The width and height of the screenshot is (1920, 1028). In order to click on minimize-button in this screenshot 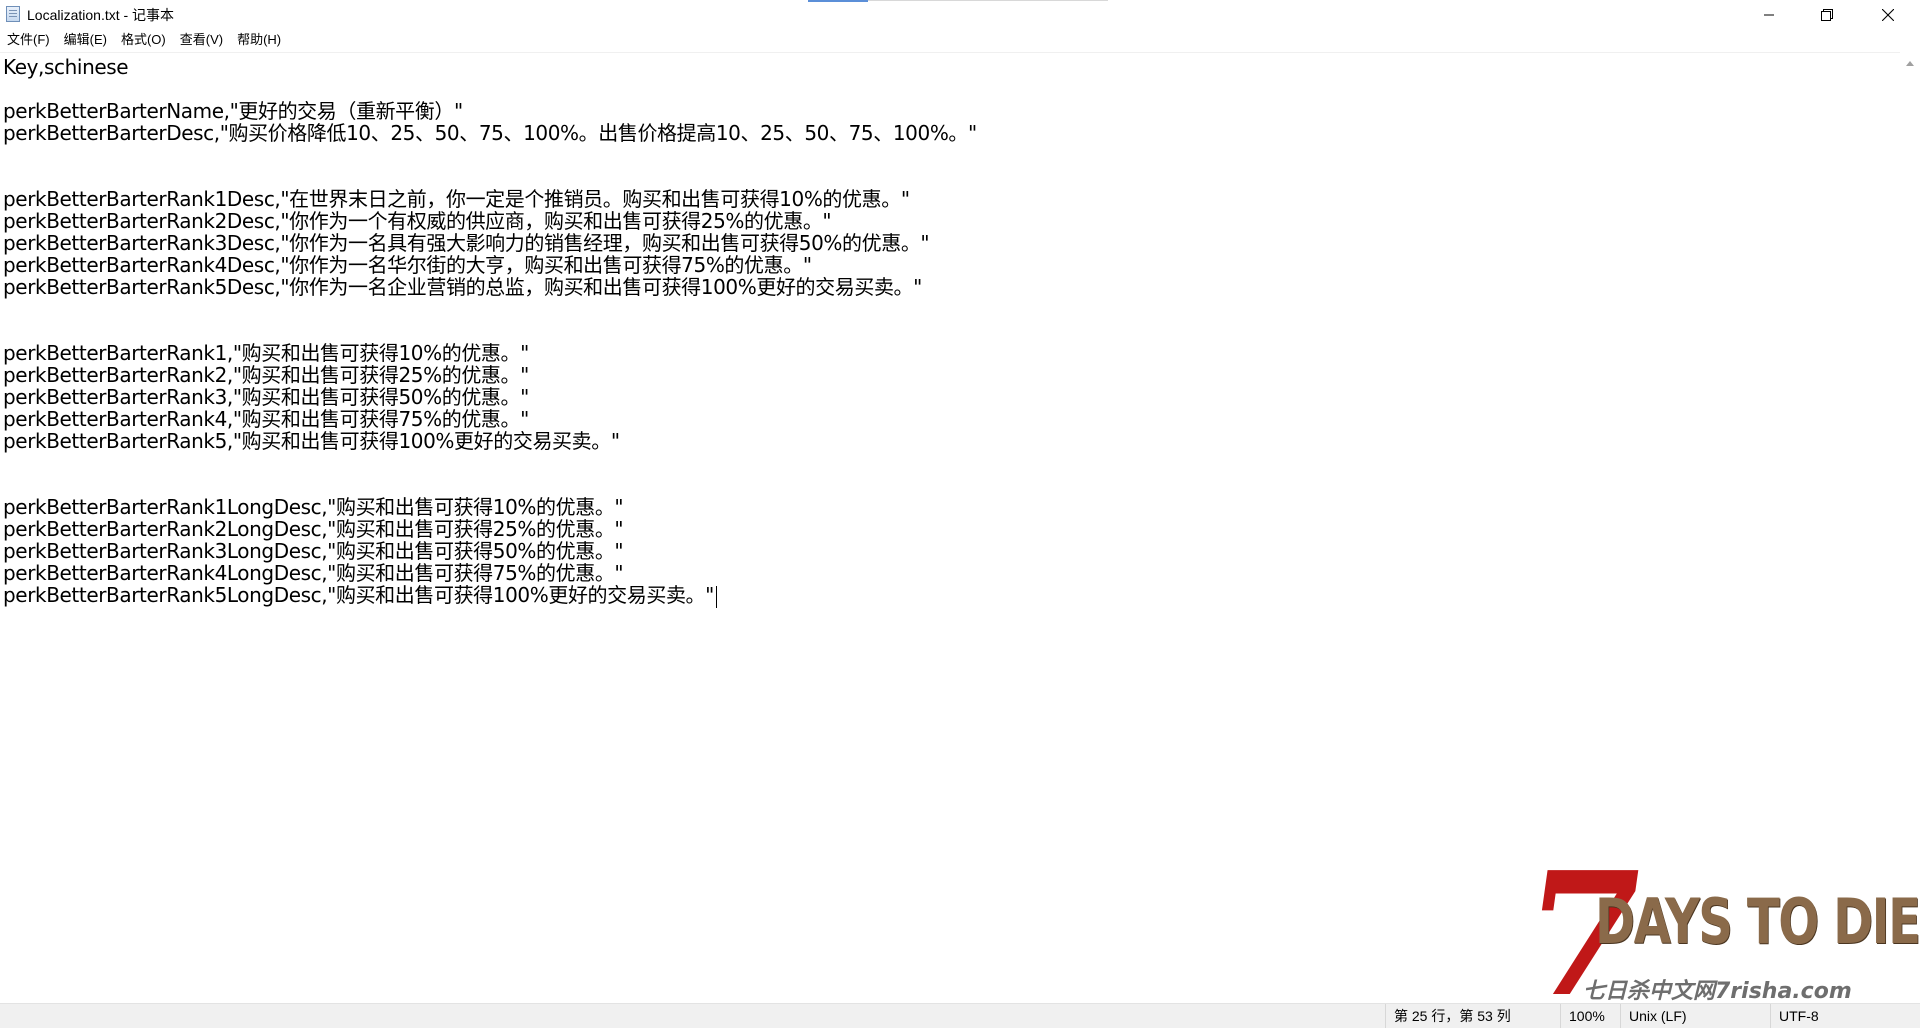, I will do `click(1769, 14)`.